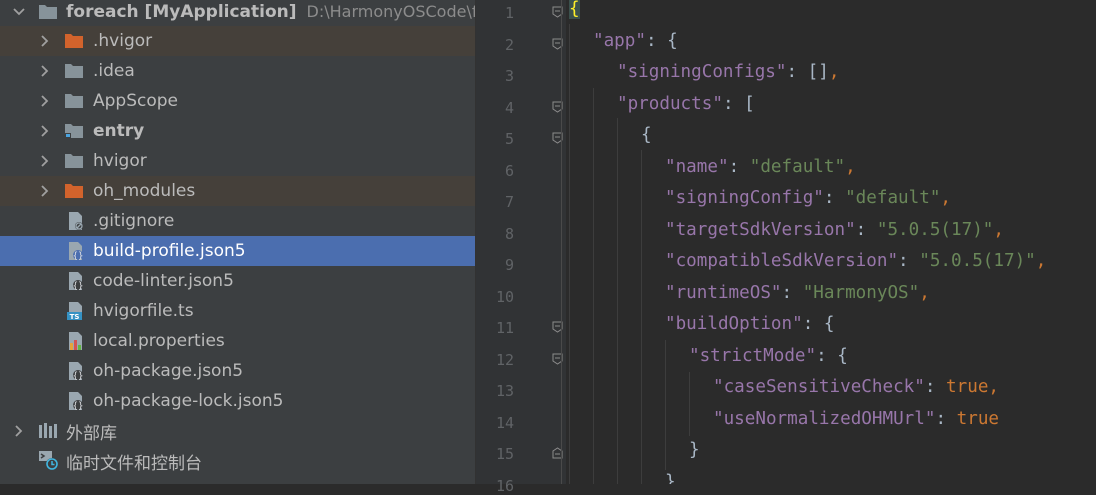  I want to click on line-number: 1, so click(509, 13).